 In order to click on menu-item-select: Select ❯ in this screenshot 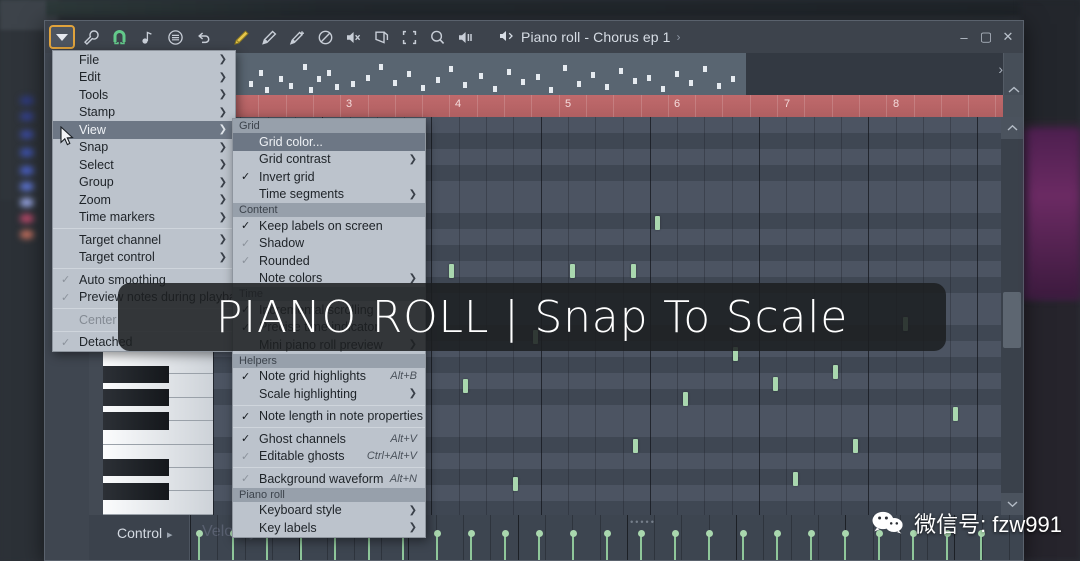, I will do `click(144, 165)`.